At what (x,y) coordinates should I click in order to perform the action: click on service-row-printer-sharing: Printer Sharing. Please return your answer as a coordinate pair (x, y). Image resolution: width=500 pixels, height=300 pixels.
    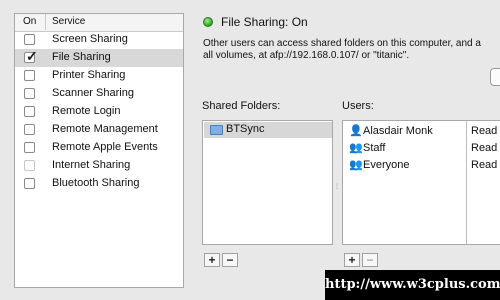
    Looking at the image, I should click on (99, 76).